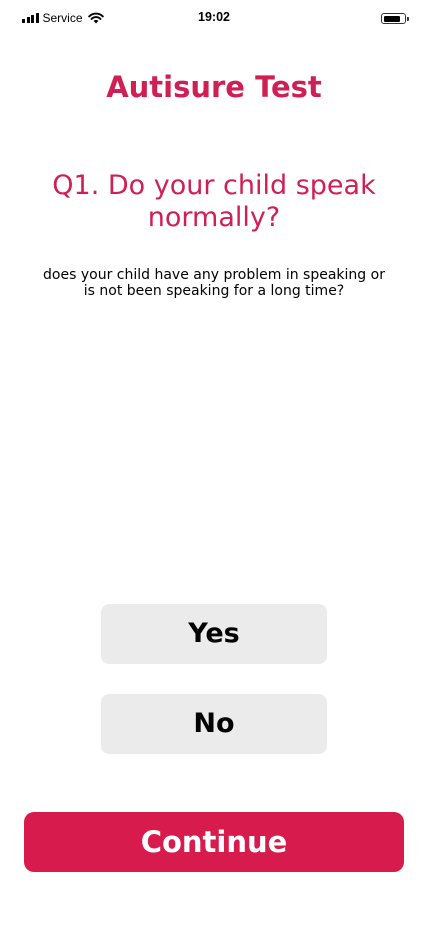 The width and height of the screenshot is (428, 926). What do you see at coordinates (214, 201) in the screenshot?
I see `question-text: Q1. Do your child speak normally?` at bounding box center [214, 201].